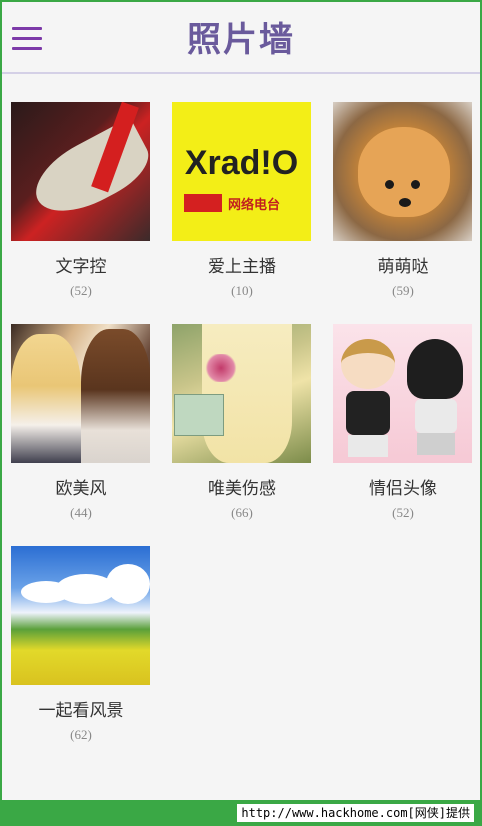 The image size is (482, 826). I want to click on footer-bar: http://www.hackhome.com[网侠]提供, so click(241, 813).